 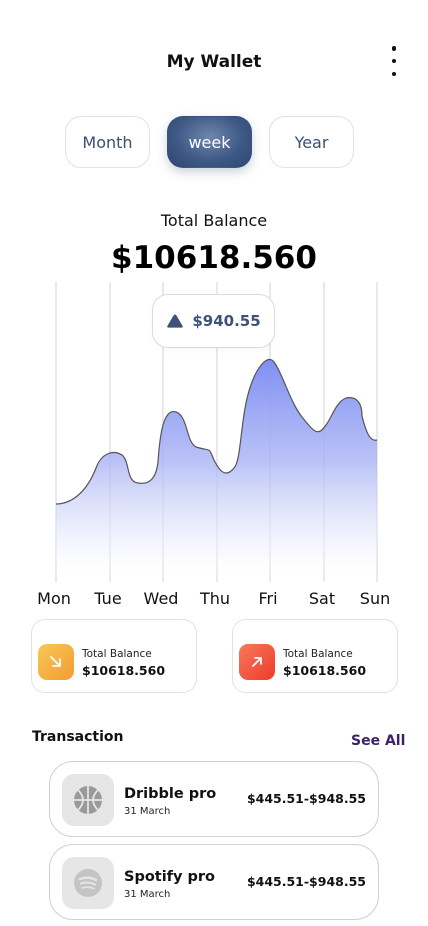 I want to click on tooltip-value: $940.55, so click(x=226, y=321).